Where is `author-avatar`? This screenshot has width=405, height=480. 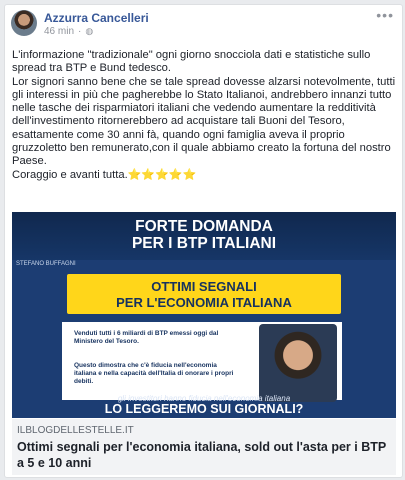
author-avatar is located at coordinates (24, 23).